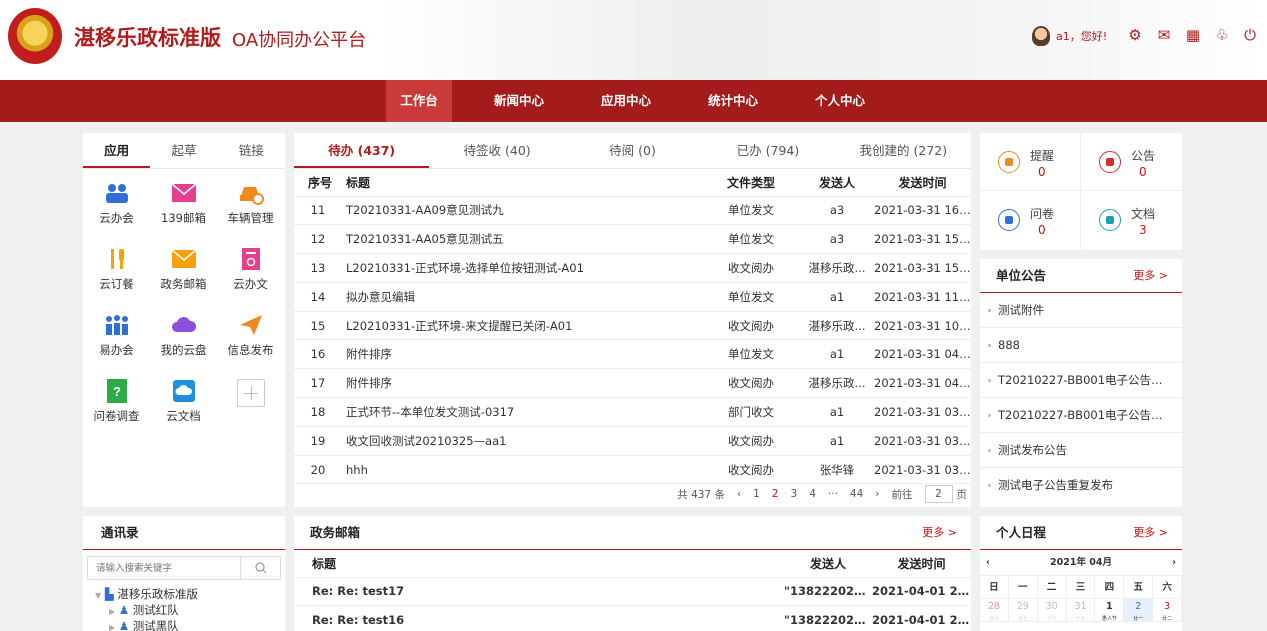  I want to click on calendar-day: 31 十九, so click(1080, 610).